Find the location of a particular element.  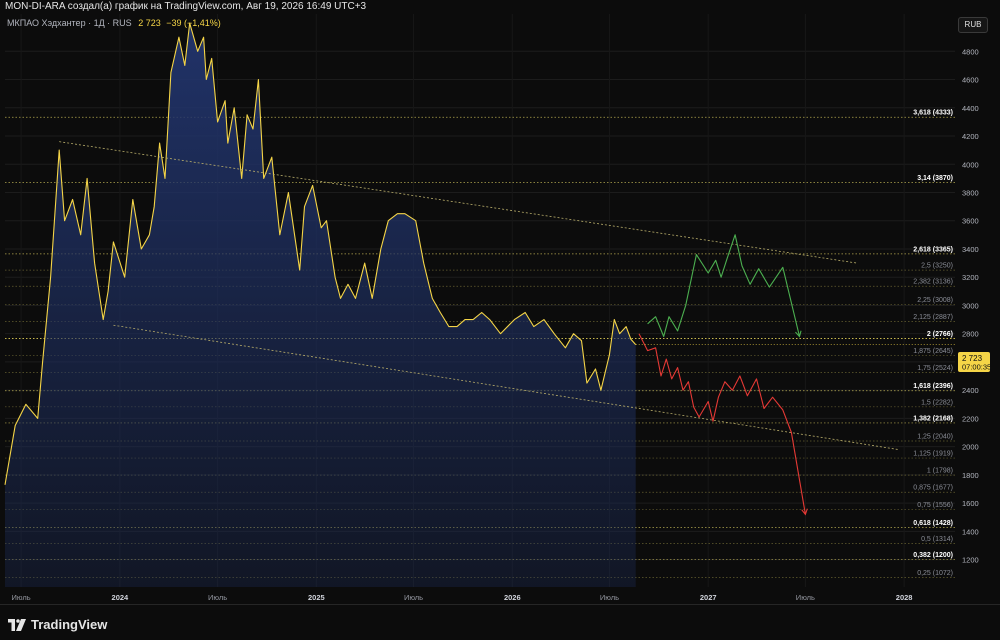

fib-level-label: 0,382 (1200) is located at coordinates (933, 555).